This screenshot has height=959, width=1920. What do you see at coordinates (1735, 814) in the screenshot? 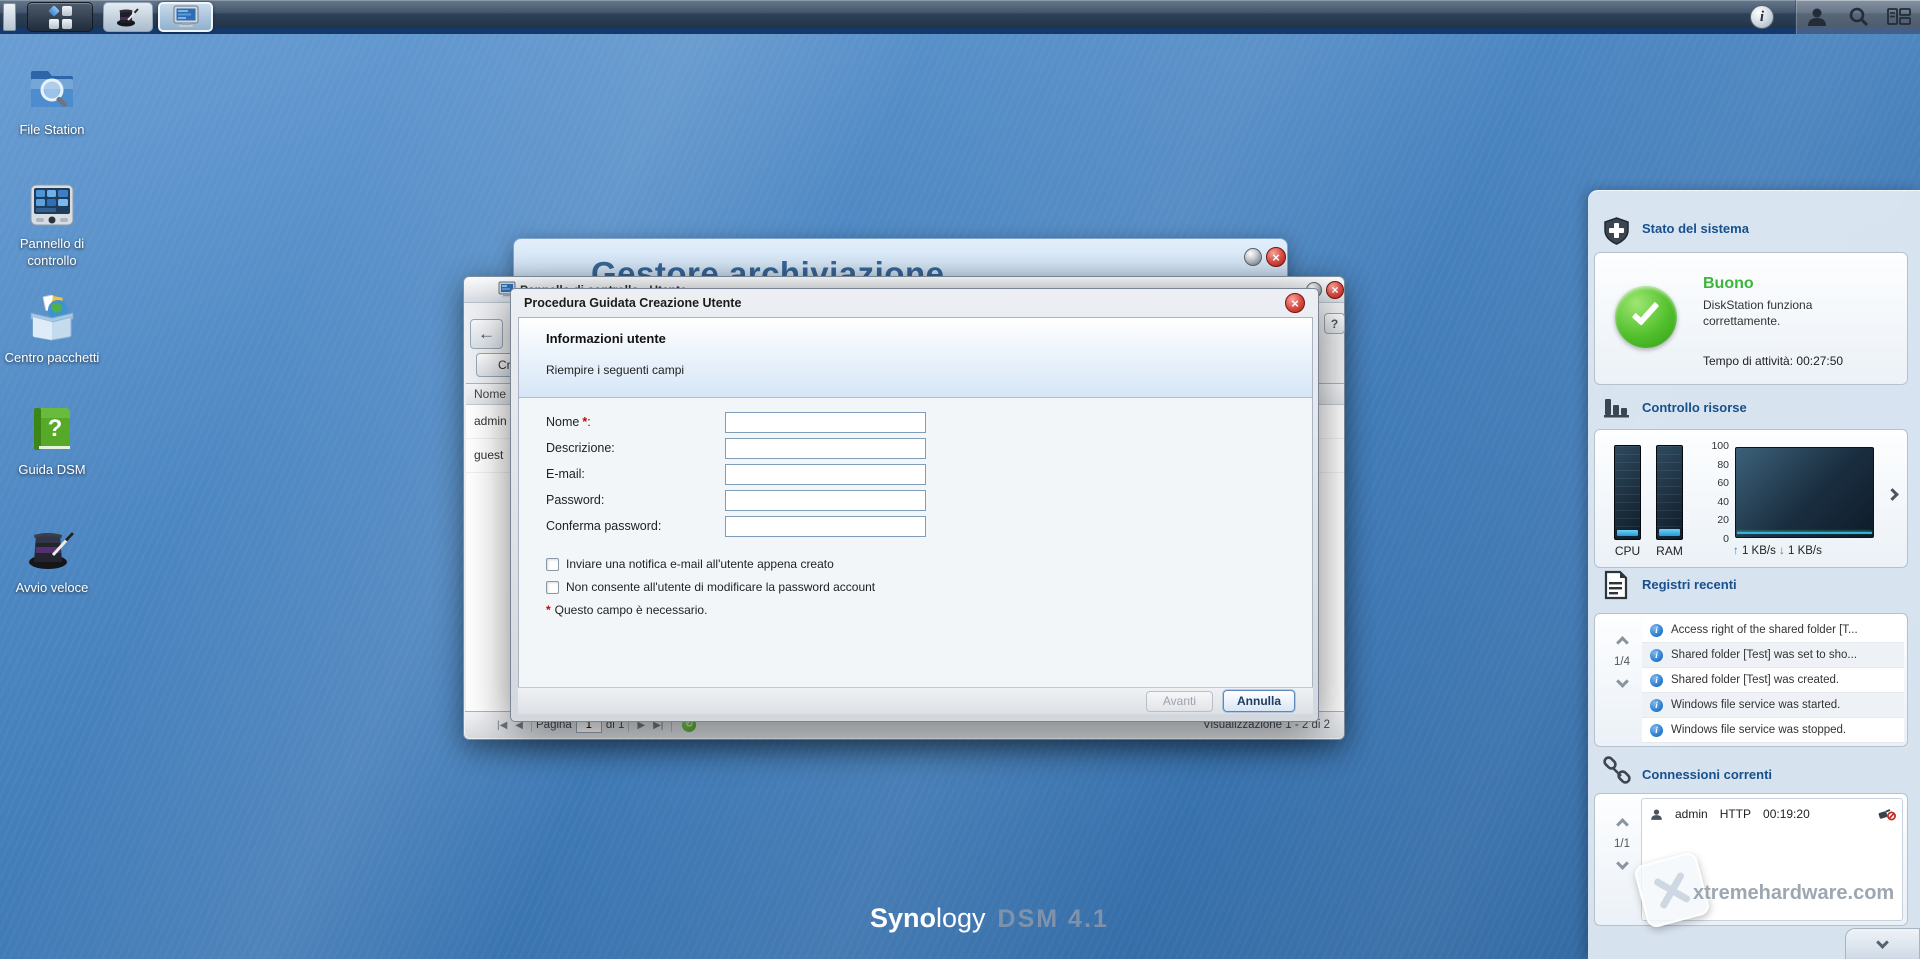
I see `connection-protocol: HTTP` at bounding box center [1735, 814].